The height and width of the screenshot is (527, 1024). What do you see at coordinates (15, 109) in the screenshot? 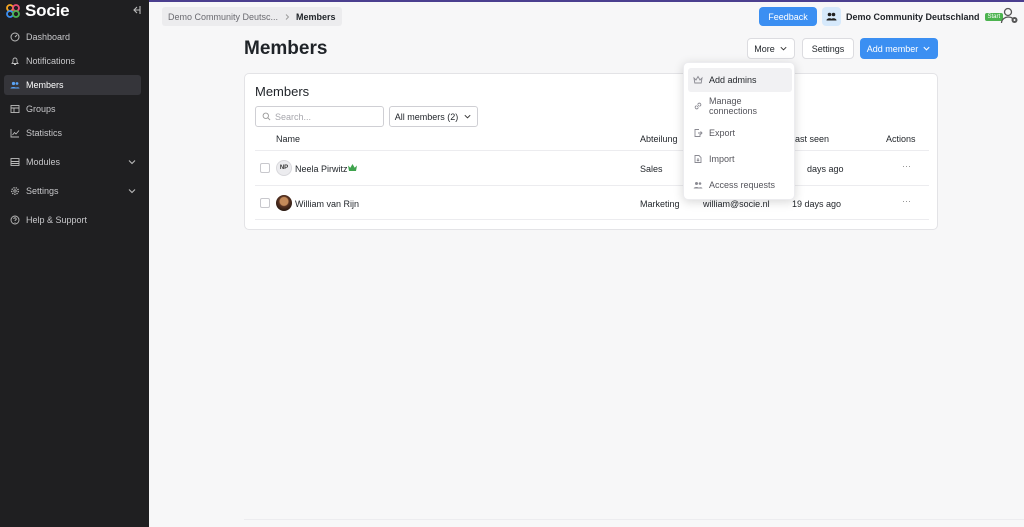
I see `groups-icon` at bounding box center [15, 109].